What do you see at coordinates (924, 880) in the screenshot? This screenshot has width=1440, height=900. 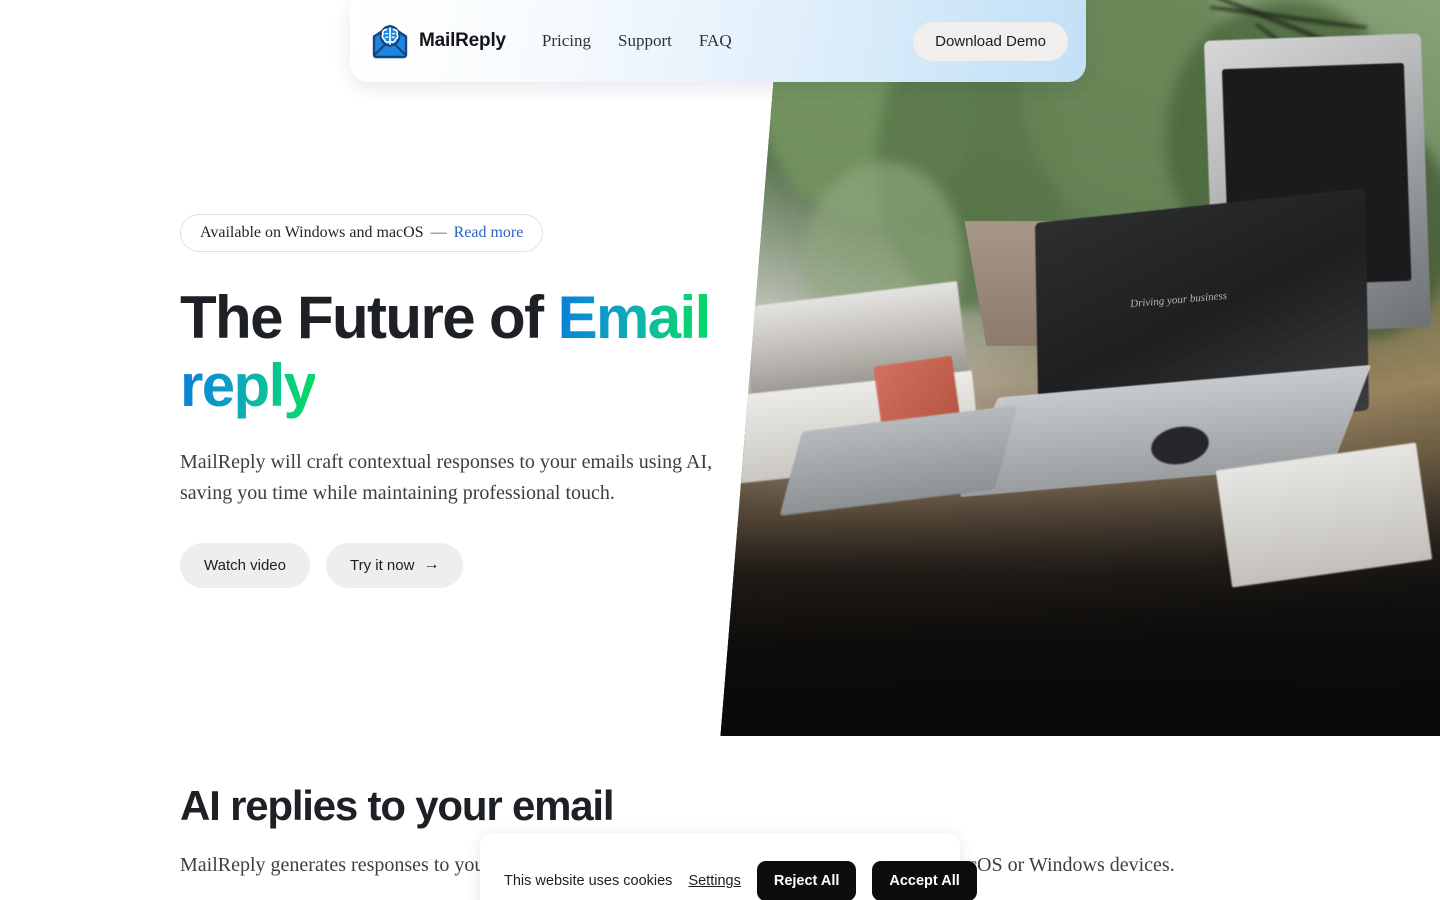 I see `accept-all-button: Accept All` at bounding box center [924, 880].